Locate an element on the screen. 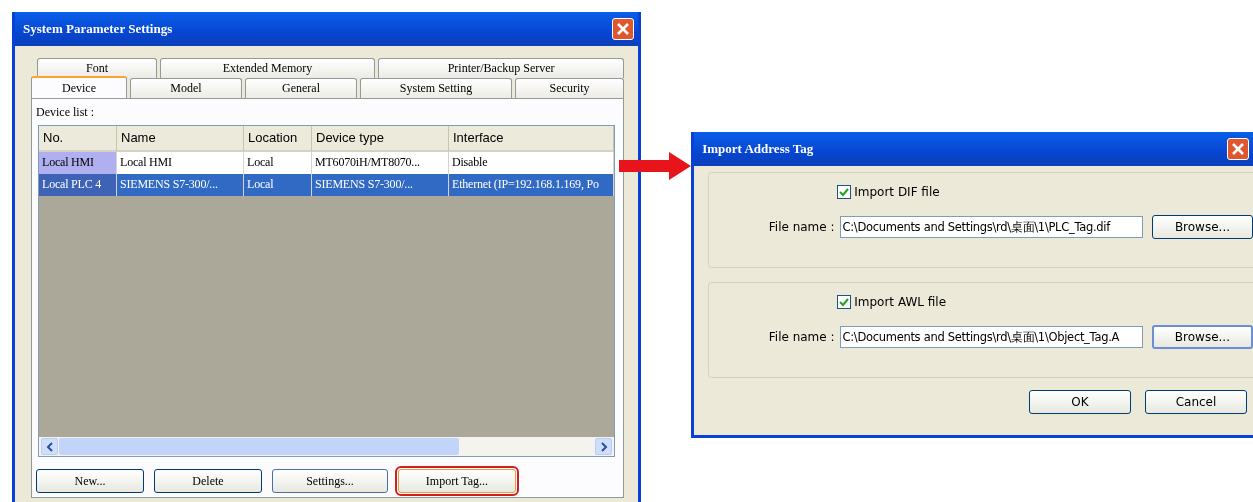 This screenshot has height=502, width=1253. table-cell: Local HMI is located at coordinates (78, 163).